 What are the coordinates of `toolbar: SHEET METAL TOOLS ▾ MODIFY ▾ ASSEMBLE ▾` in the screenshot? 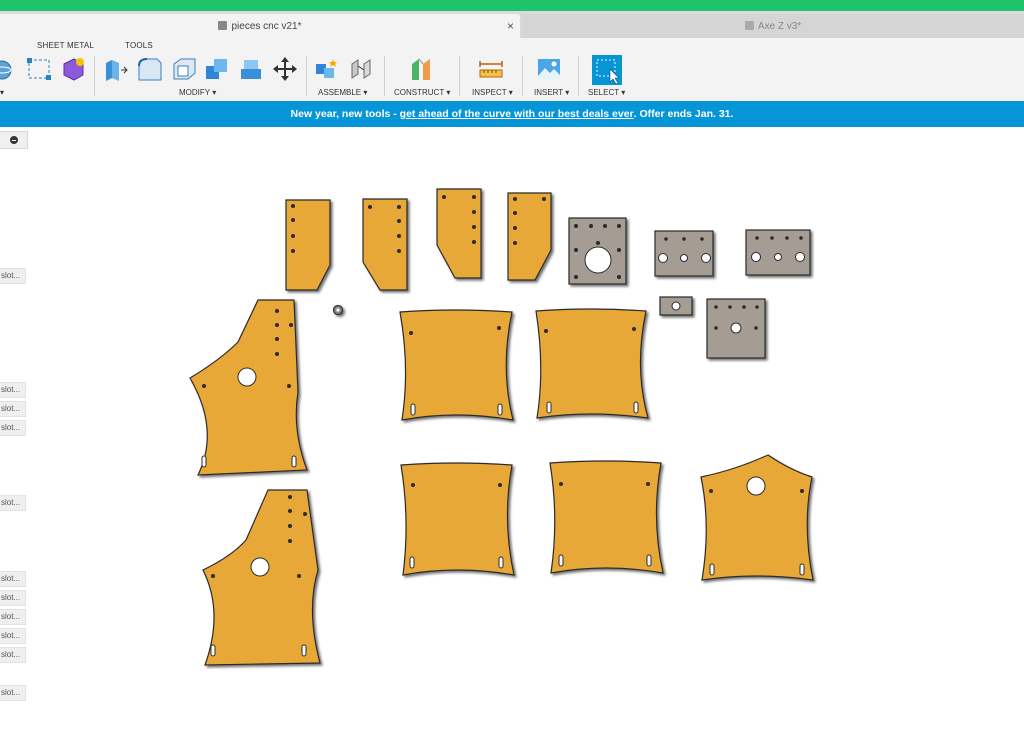 It's located at (512, 70).